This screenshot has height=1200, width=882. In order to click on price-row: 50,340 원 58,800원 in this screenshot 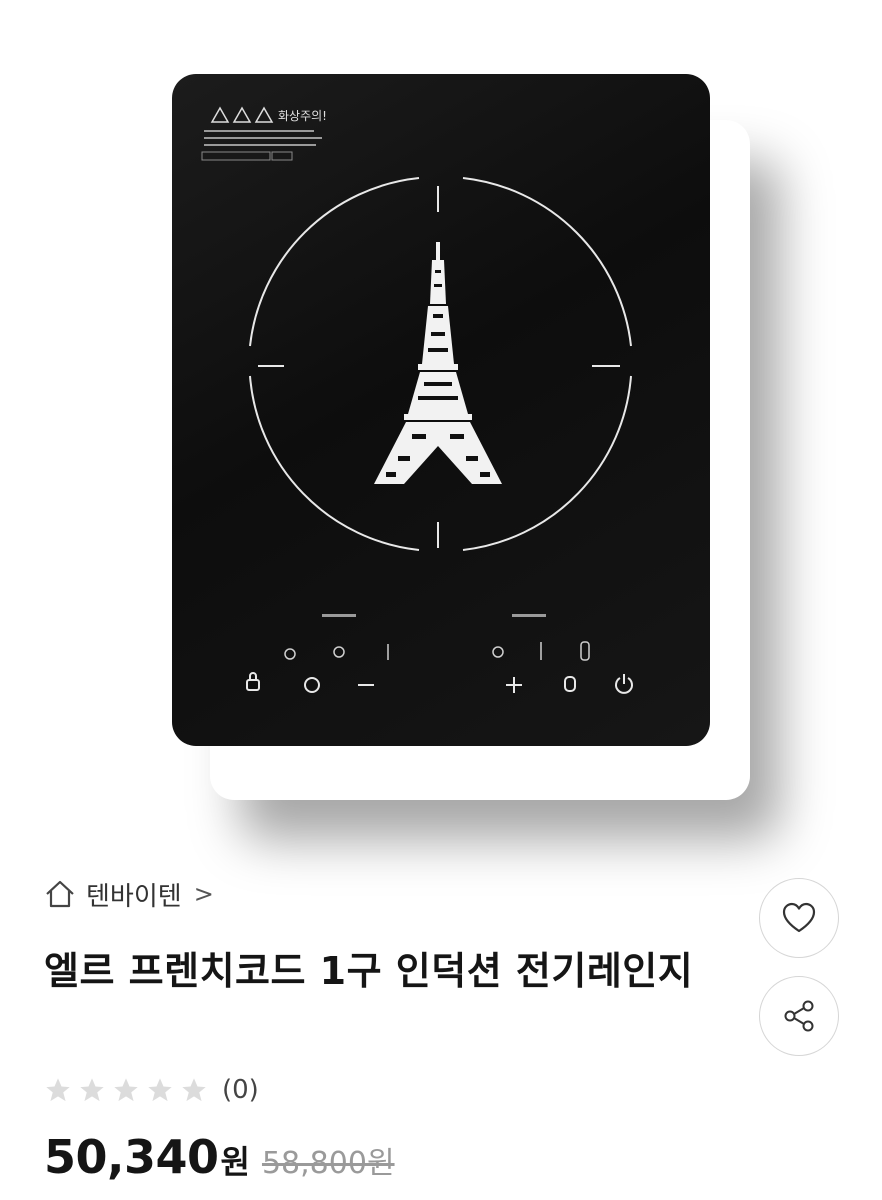, I will do `click(219, 1160)`.